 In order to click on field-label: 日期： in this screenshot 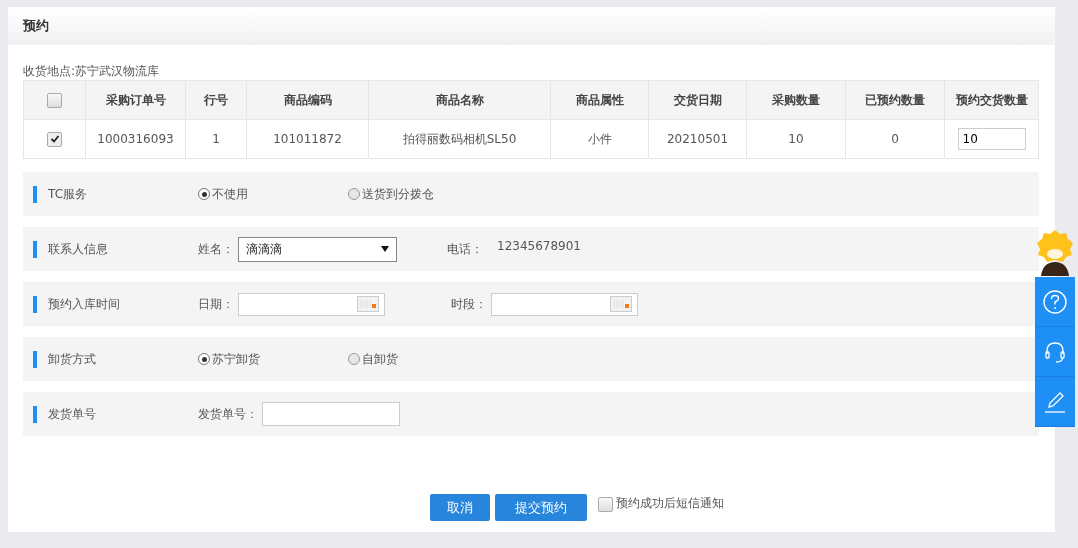, I will do `click(216, 304)`.